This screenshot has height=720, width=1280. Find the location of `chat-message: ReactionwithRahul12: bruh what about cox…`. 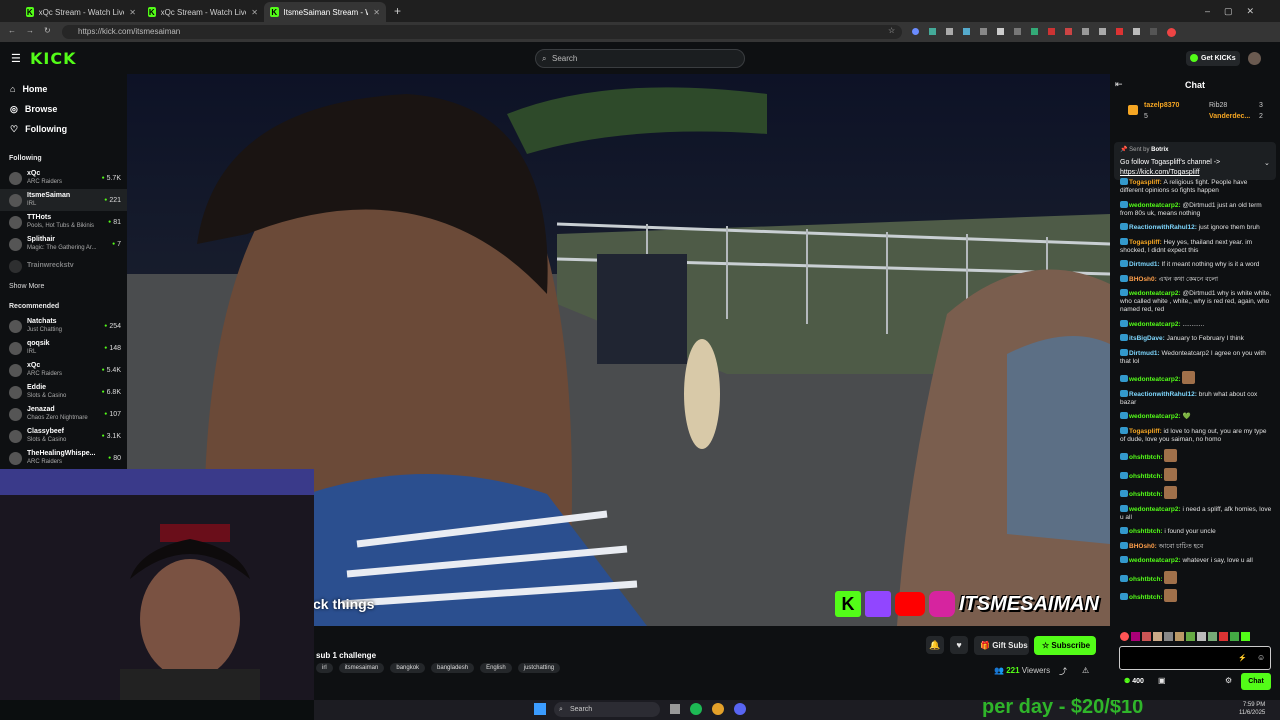

chat-message: ReactionwithRahul12: bruh what about cox… is located at coordinates (1195, 398).